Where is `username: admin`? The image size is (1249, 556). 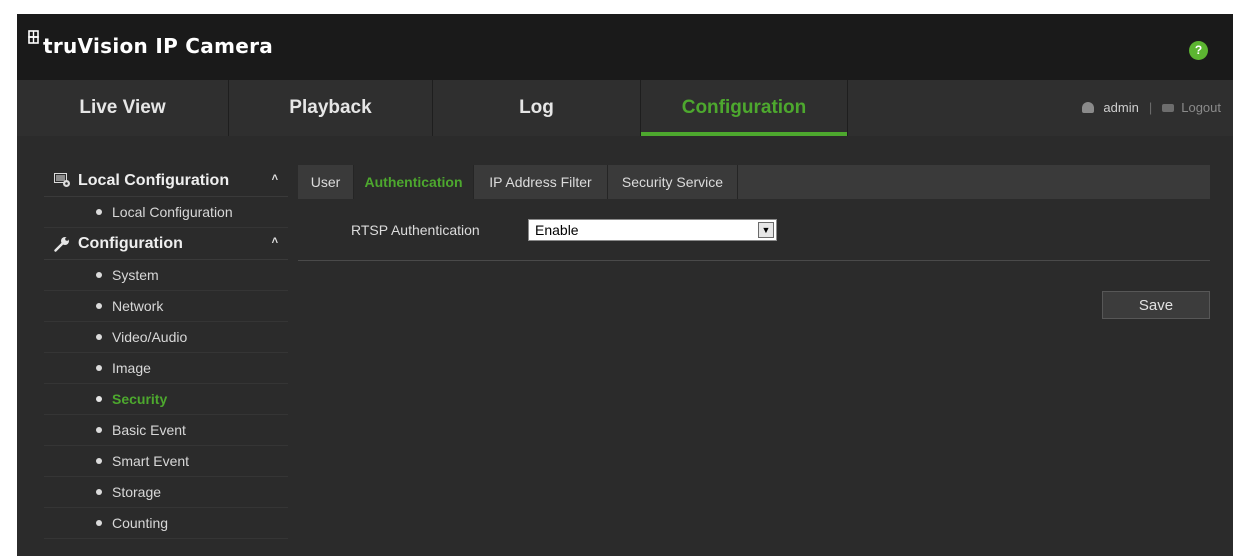 username: admin is located at coordinates (1121, 107).